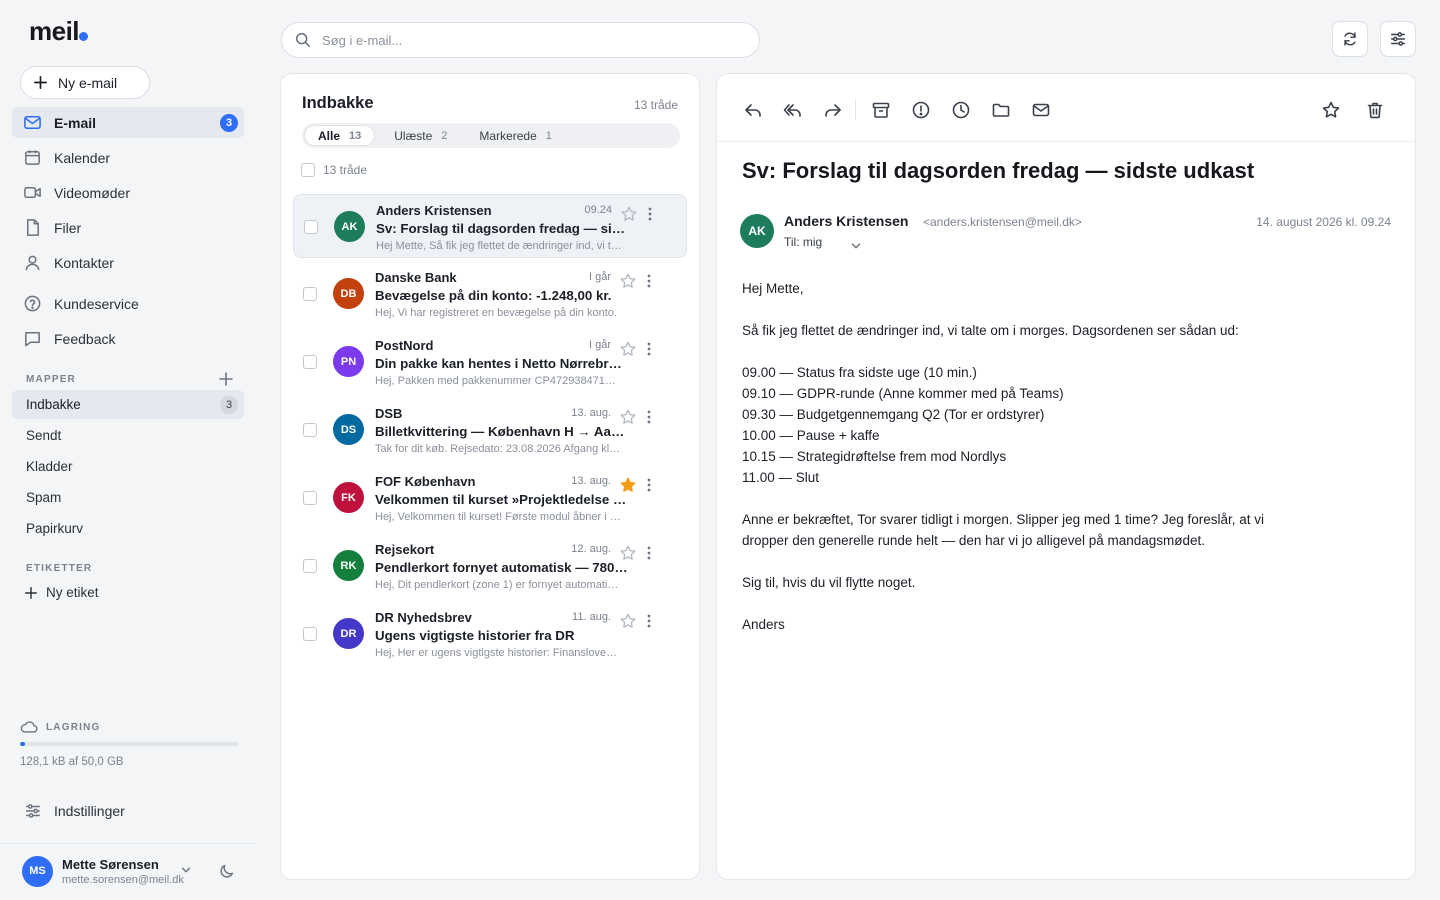 The height and width of the screenshot is (900, 1440). What do you see at coordinates (355, 135) in the screenshot?
I see `filter-count: 13` at bounding box center [355, 135].